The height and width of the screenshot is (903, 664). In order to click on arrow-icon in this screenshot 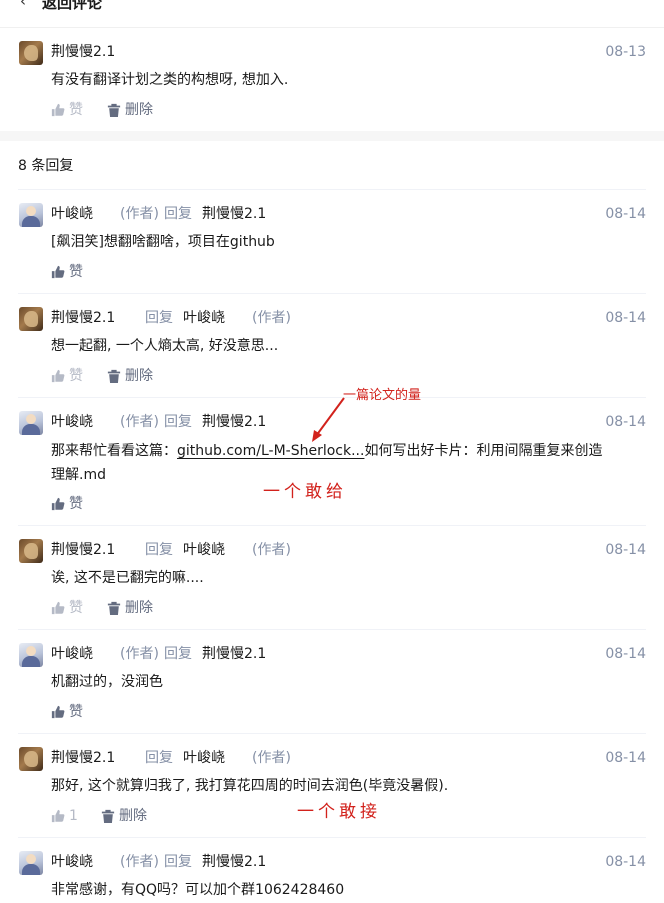, I will do `click(328, 419)`.